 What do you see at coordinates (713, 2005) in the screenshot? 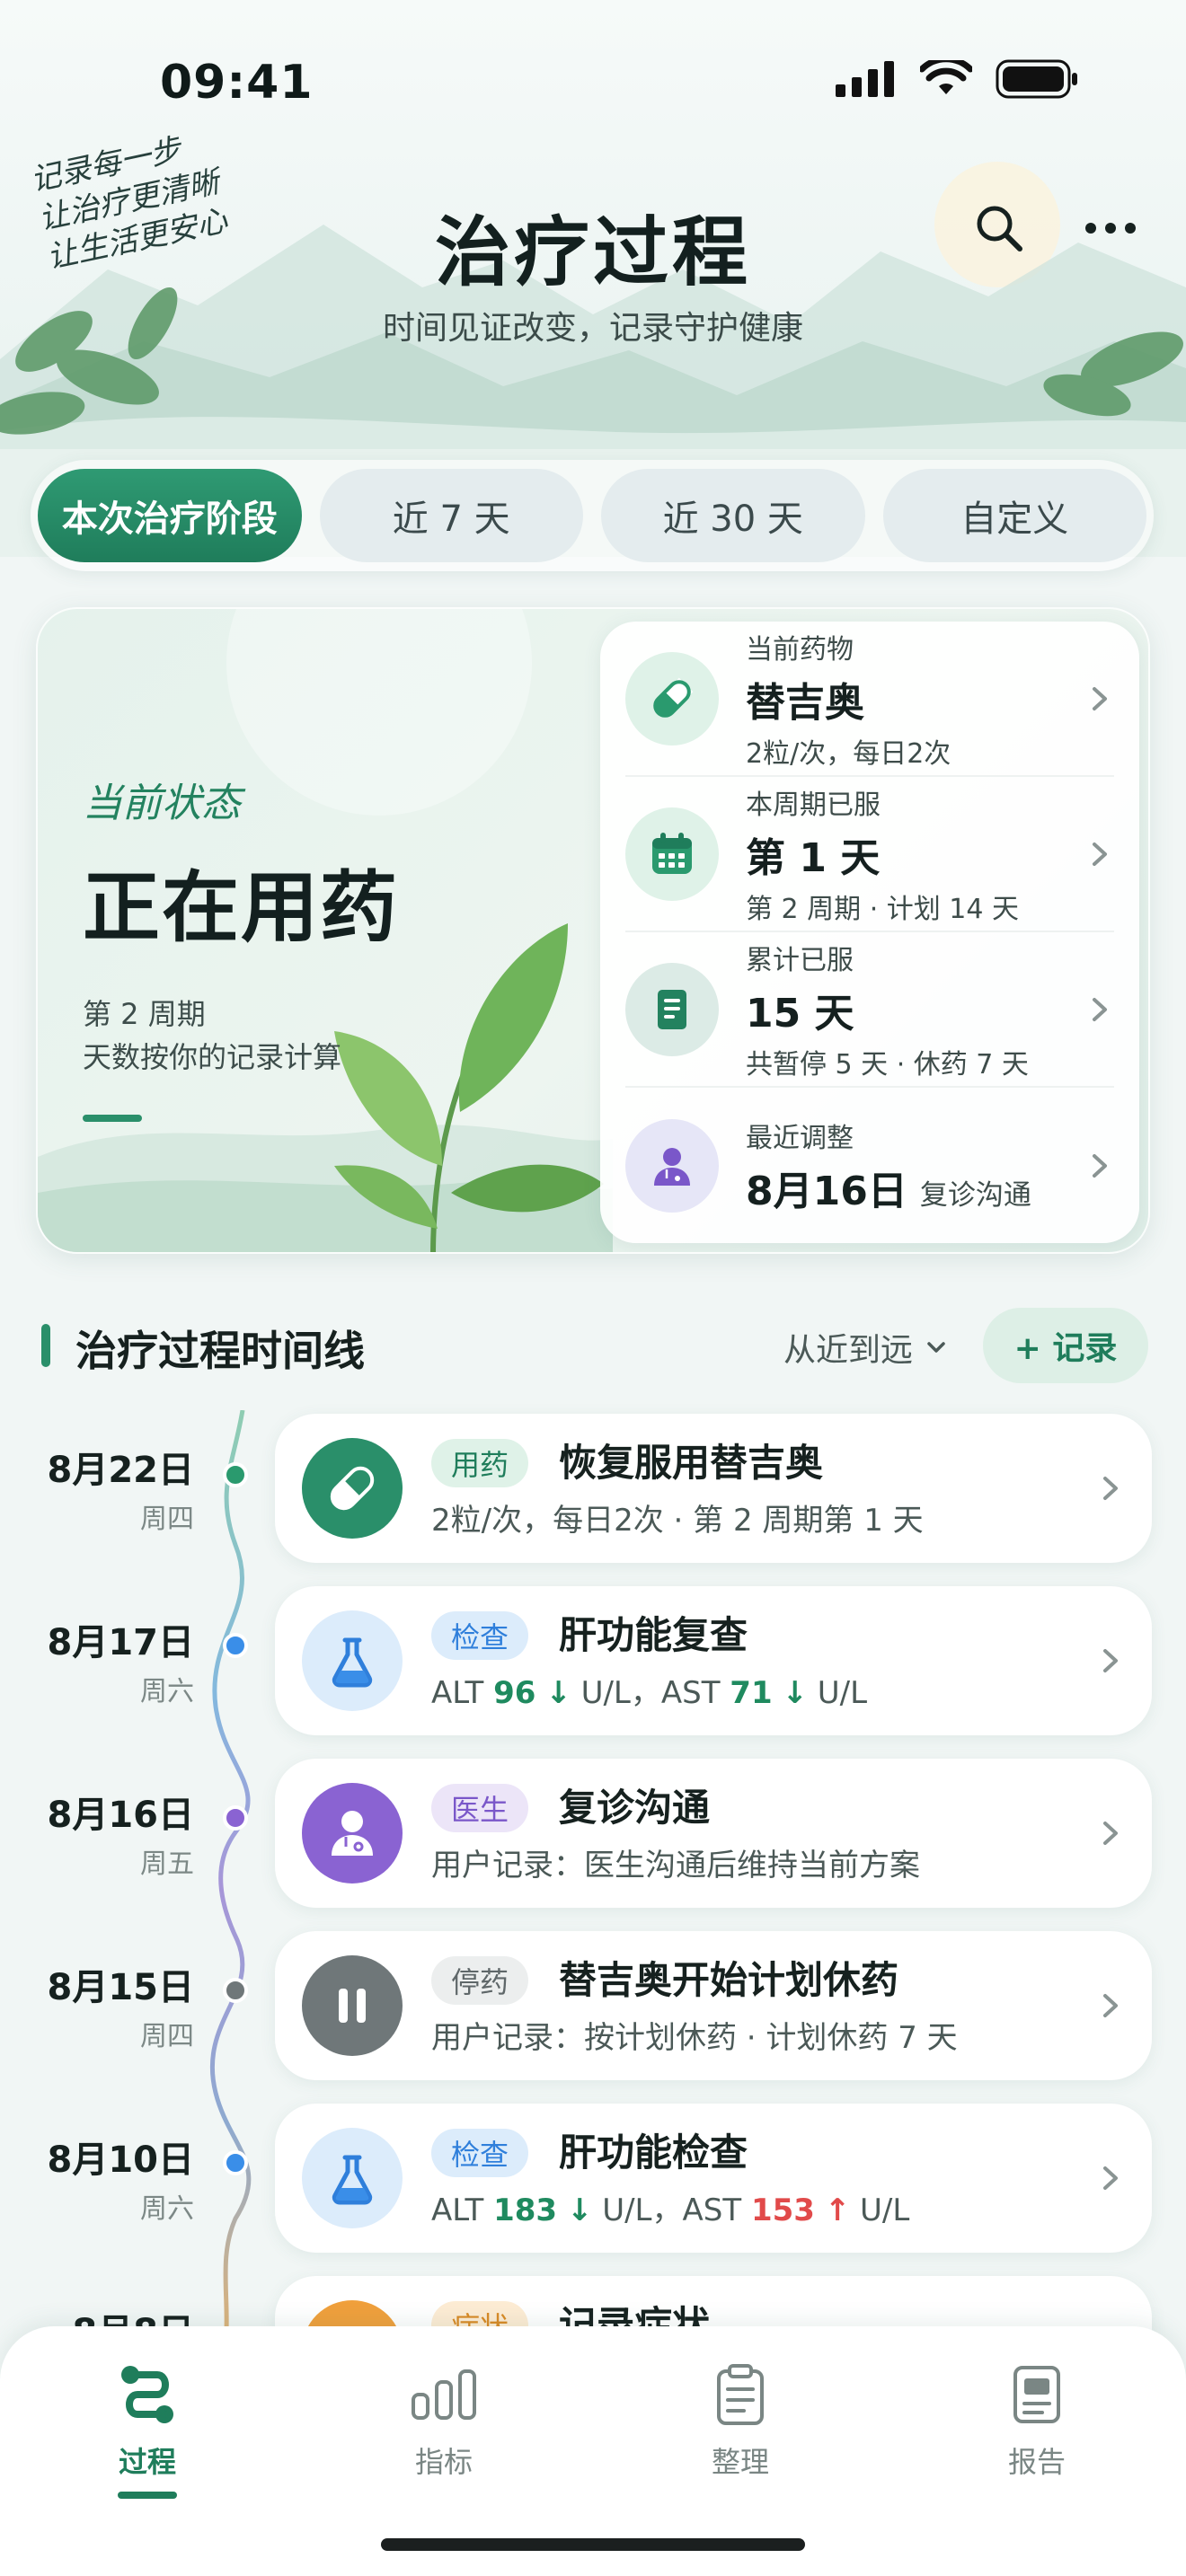
I see `timeline-card-pause: 停药 替吉奥开始计划休药 用户记录：按计划休药 · 计划休药 7 天` at bounding box center [713, 2005].